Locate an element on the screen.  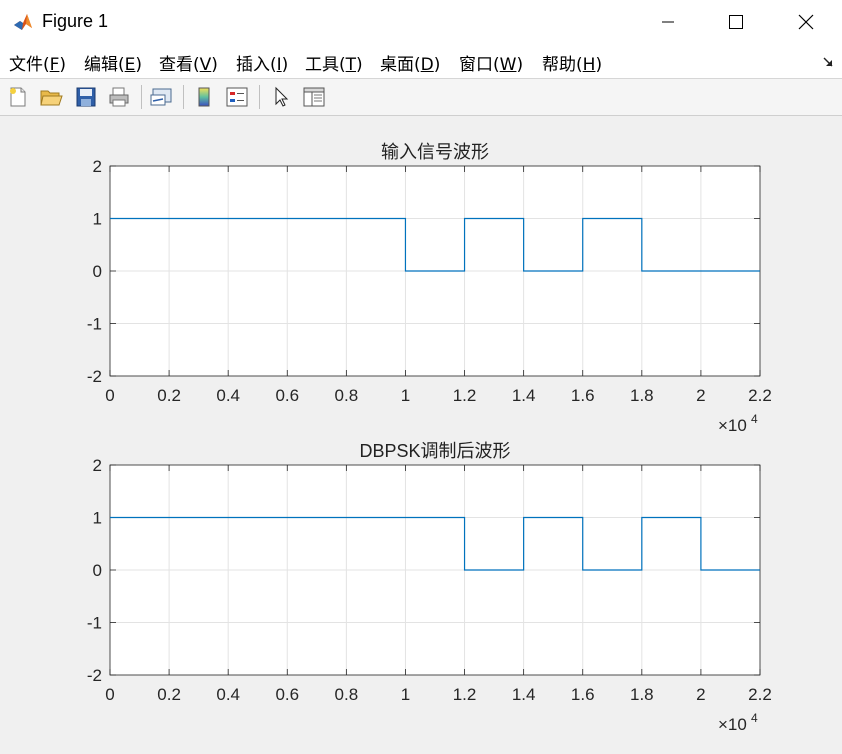
edit-plot-button is located at coordinates (281, 97).